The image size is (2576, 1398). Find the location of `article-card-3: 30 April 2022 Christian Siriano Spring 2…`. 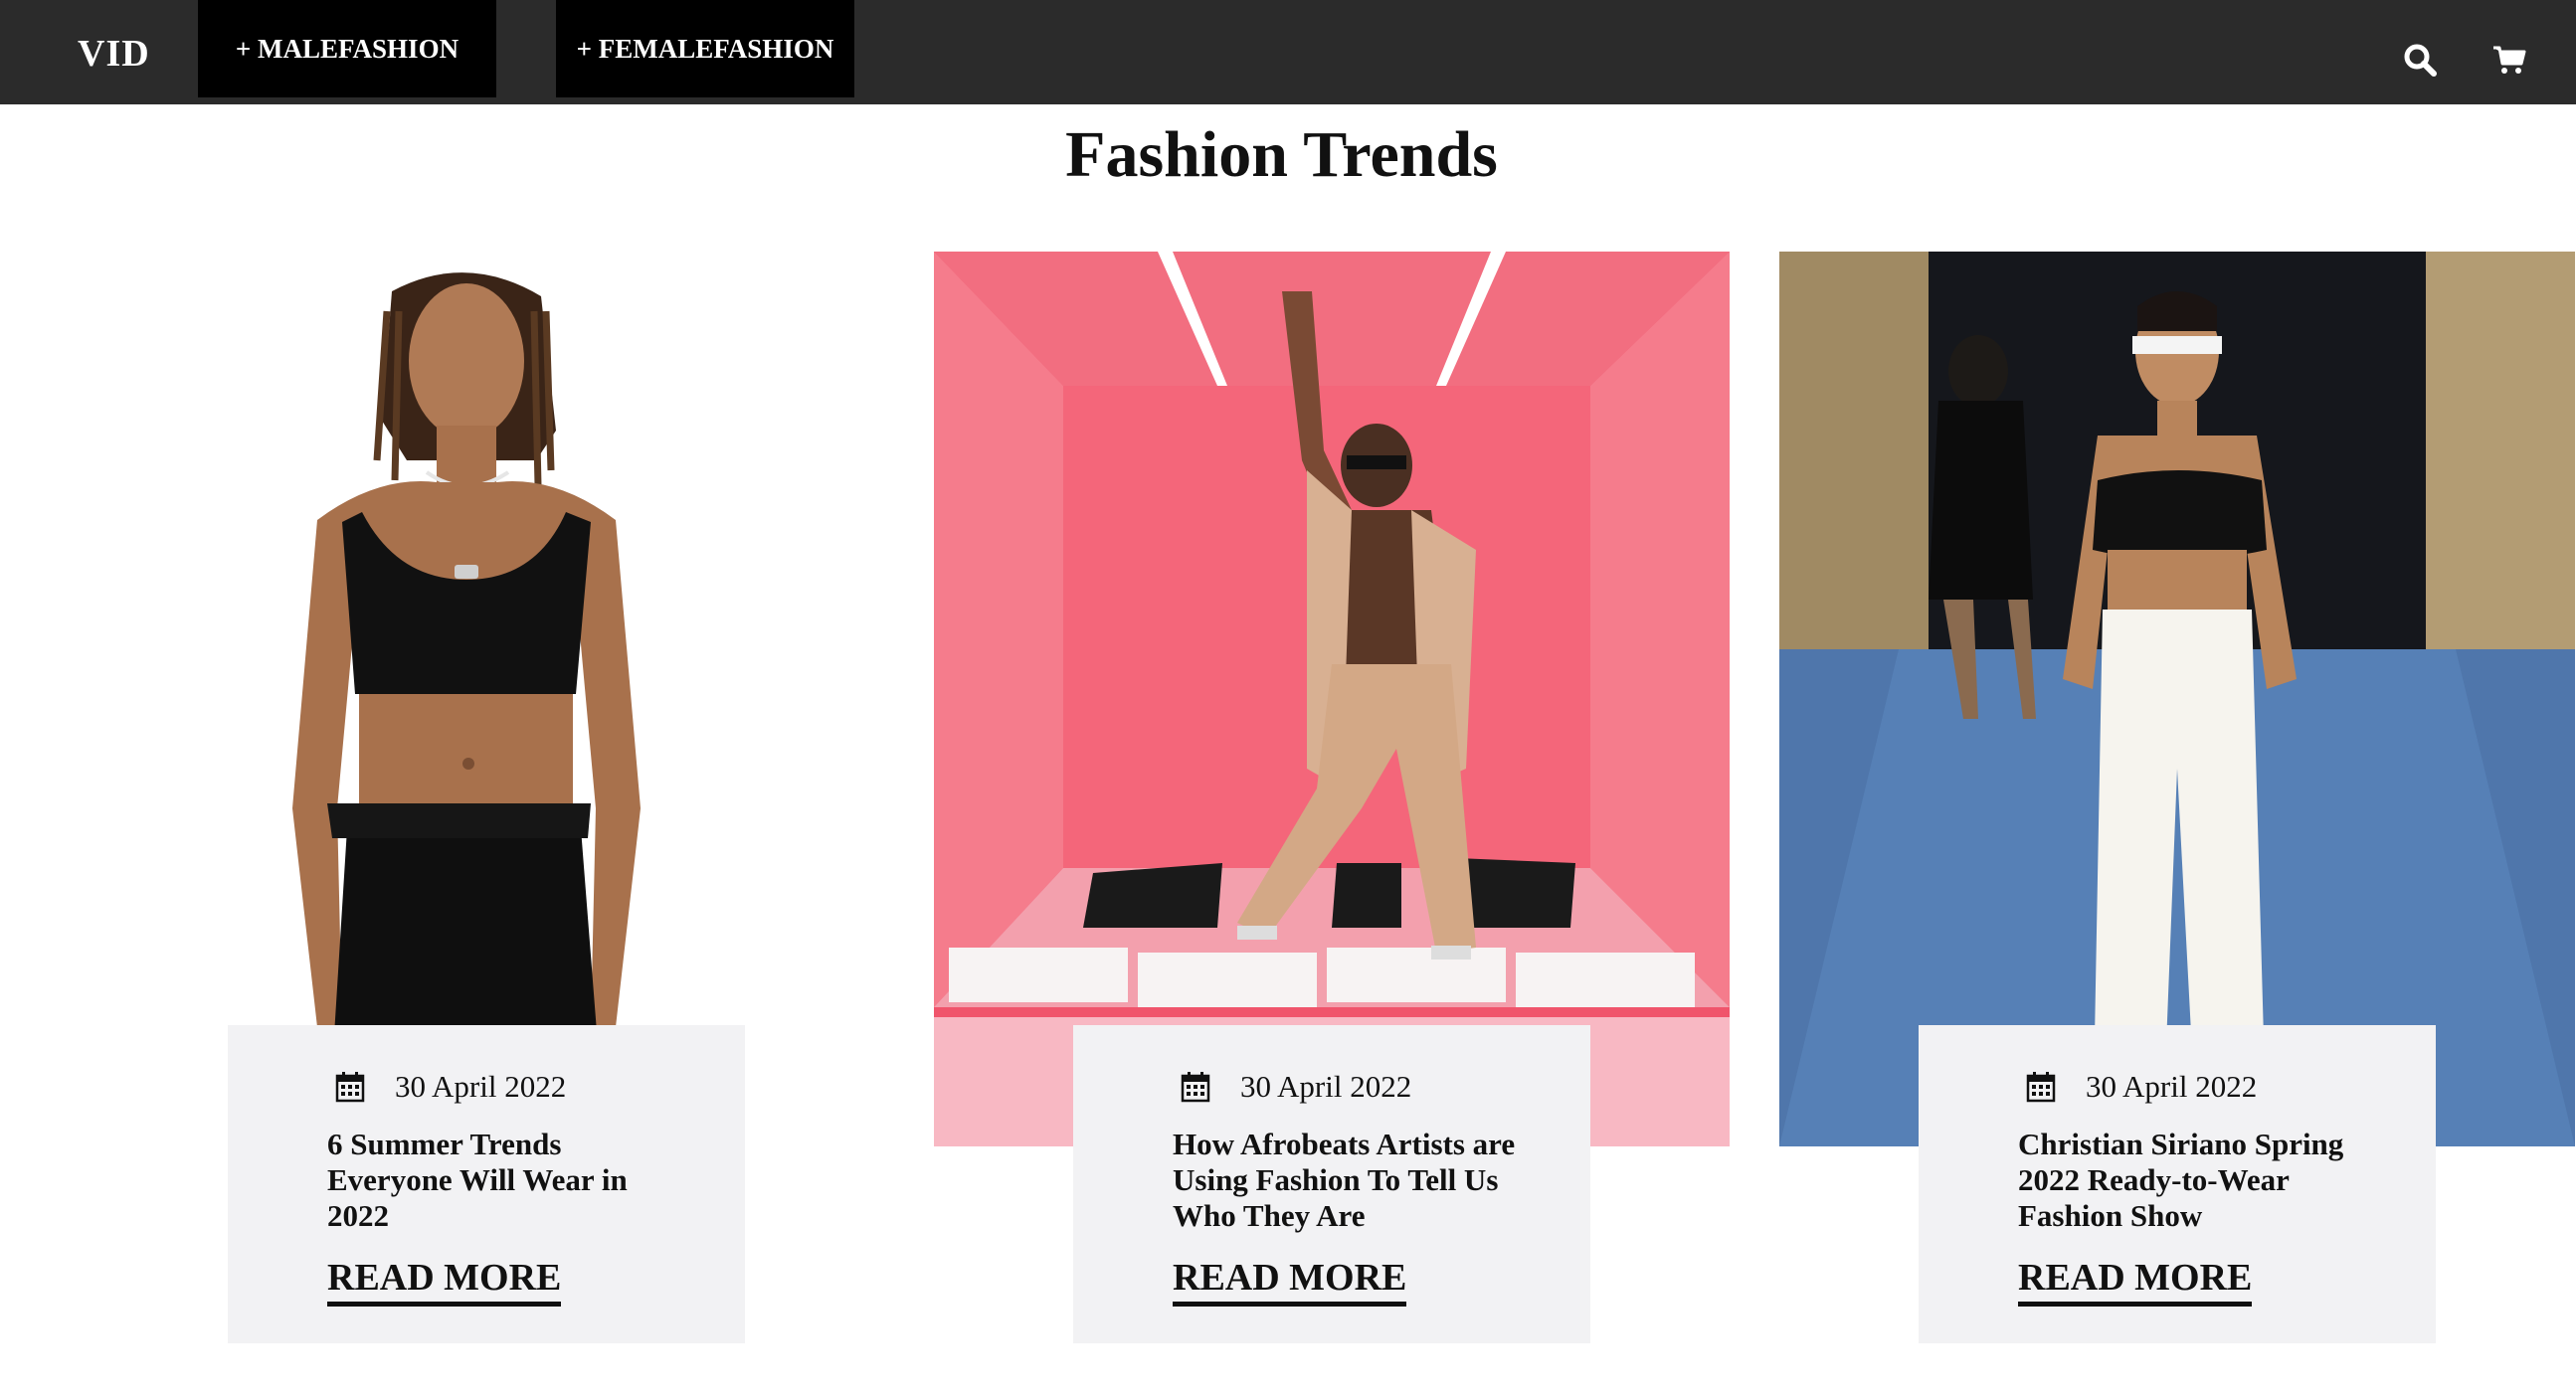

article-card-3: 30 April 2022 Christian Siriano Spring 2… is located at coordinates (2177, 1184).